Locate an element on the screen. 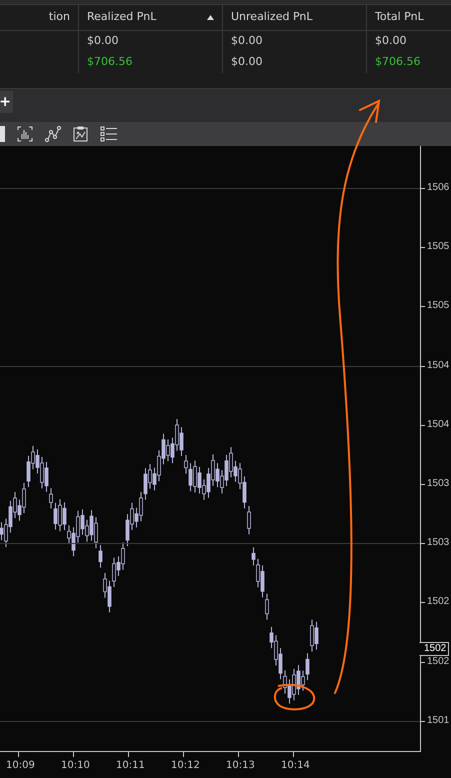 The width and height of the screenshot is (451, 778). column-header: Total PnL is located at coordinates (408, 17).